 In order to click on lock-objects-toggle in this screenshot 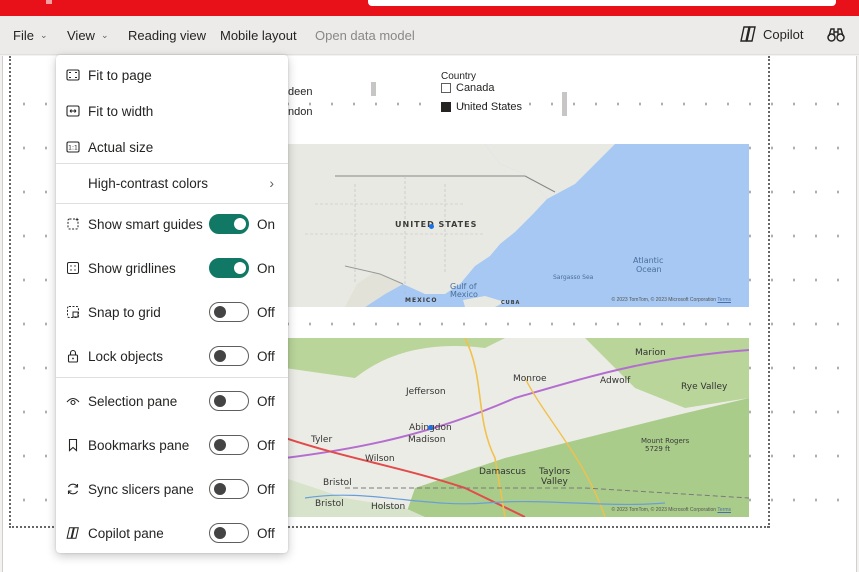, I will do `click(229, 356)`.